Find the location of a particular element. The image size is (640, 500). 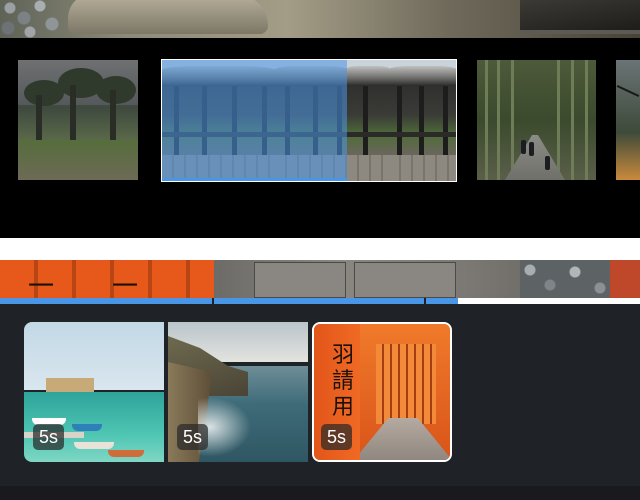

selection-highlight is located at coordinates (254, 120).